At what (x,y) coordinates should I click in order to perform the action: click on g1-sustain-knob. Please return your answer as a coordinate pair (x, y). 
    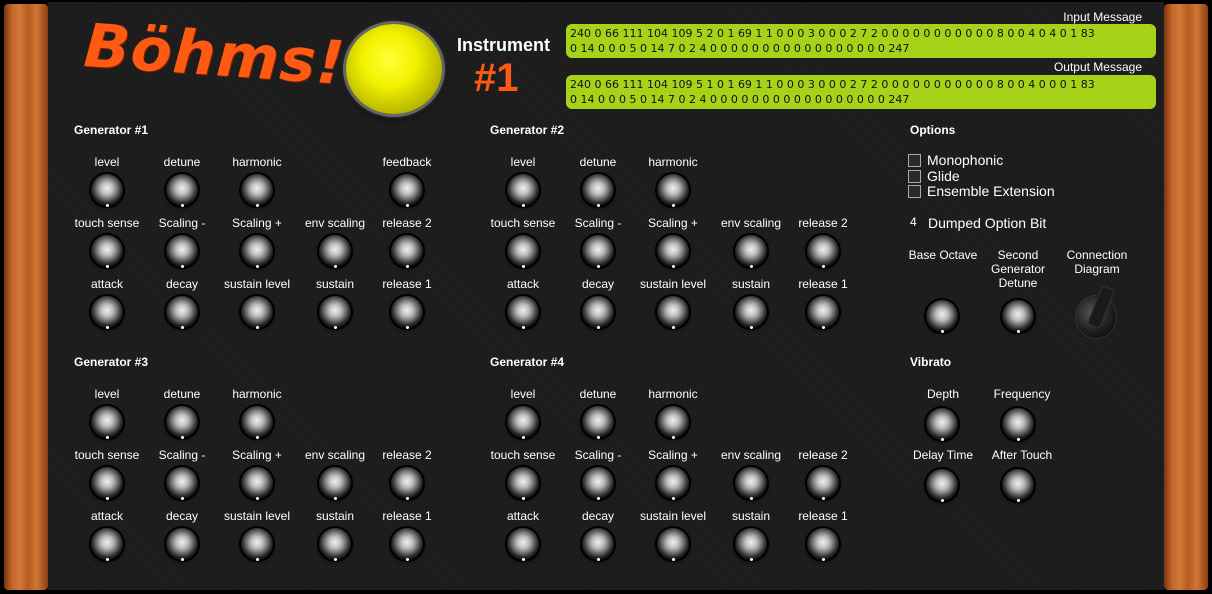
    Looking at the image, I should click on (335, 312).